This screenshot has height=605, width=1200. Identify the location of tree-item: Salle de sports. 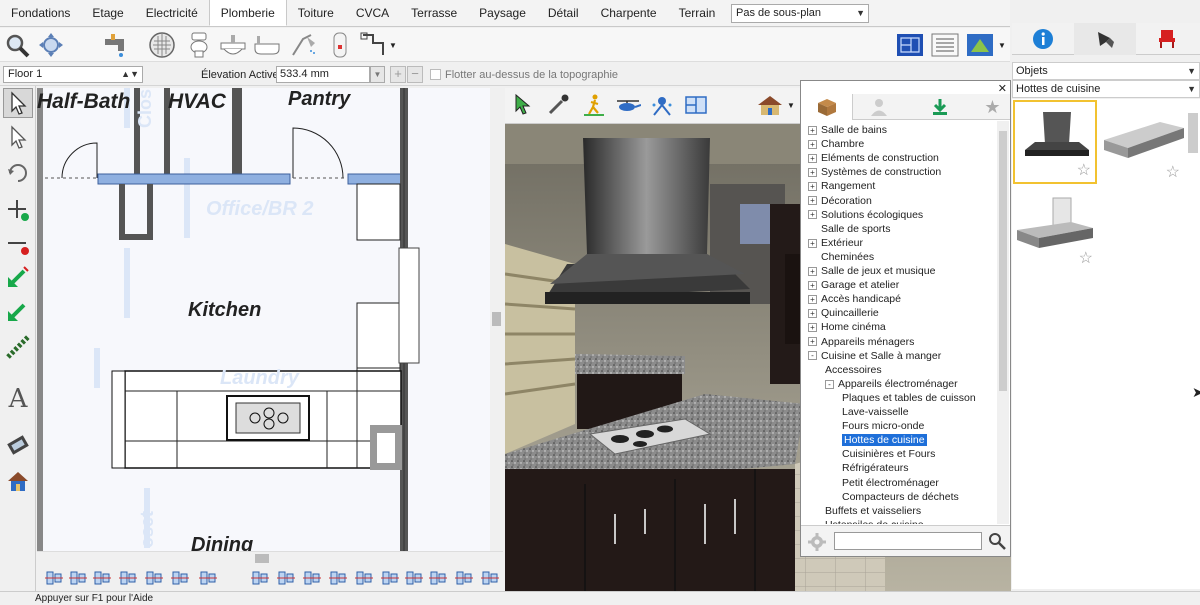
(849, 229).